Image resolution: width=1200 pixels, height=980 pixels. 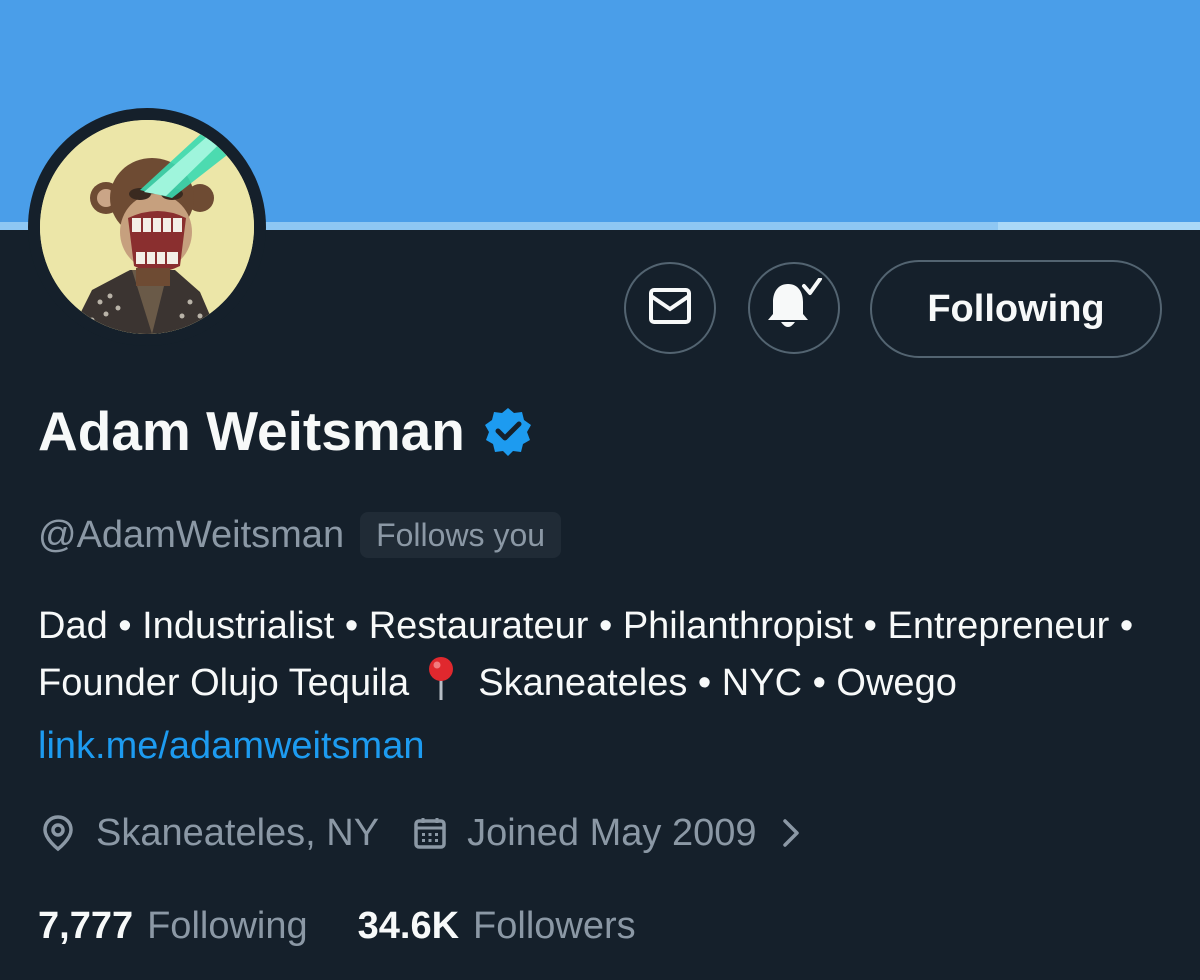 What do you see at coordinates (251, 431) in the screenshot?
I see `display-name: Adam Weitsman` at bounding box center [251, 431].